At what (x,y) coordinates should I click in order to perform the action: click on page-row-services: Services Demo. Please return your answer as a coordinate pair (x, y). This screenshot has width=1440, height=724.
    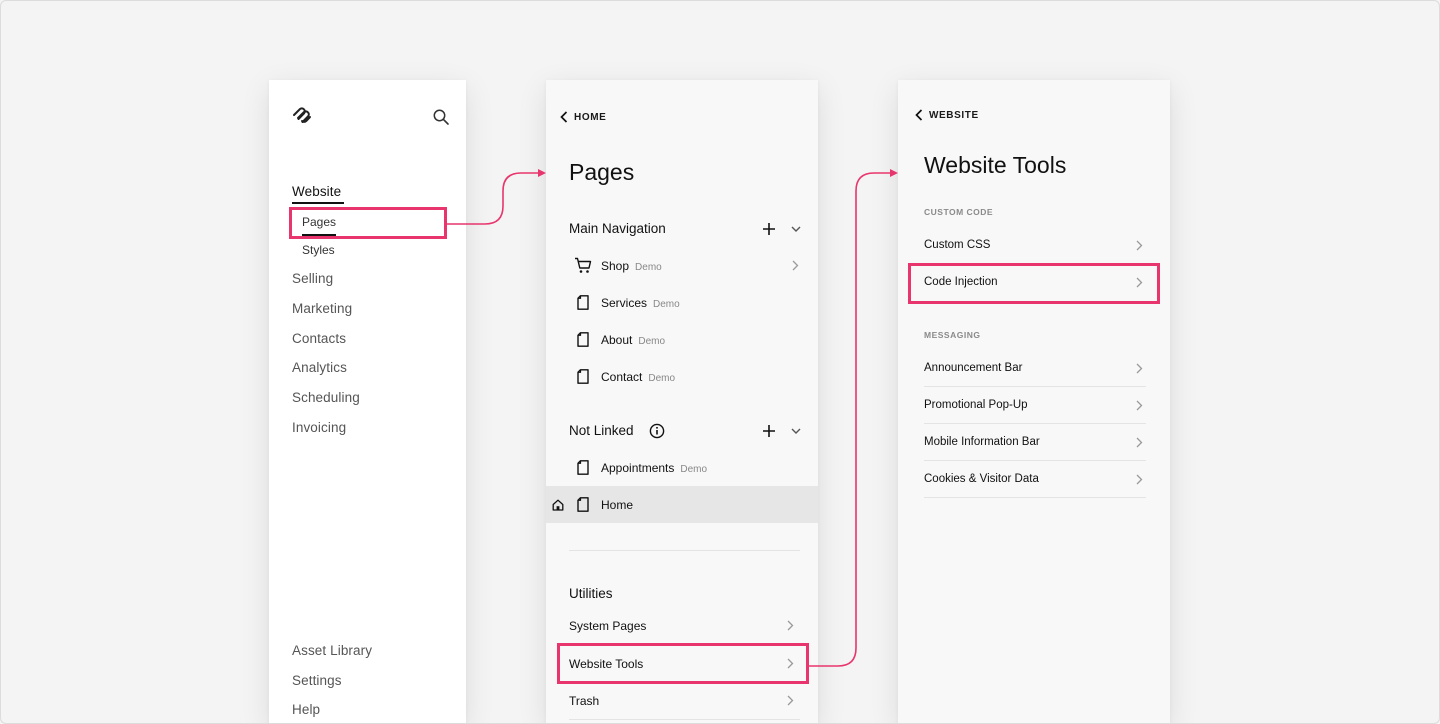
    Looking at the image, I should click on (682, 302).